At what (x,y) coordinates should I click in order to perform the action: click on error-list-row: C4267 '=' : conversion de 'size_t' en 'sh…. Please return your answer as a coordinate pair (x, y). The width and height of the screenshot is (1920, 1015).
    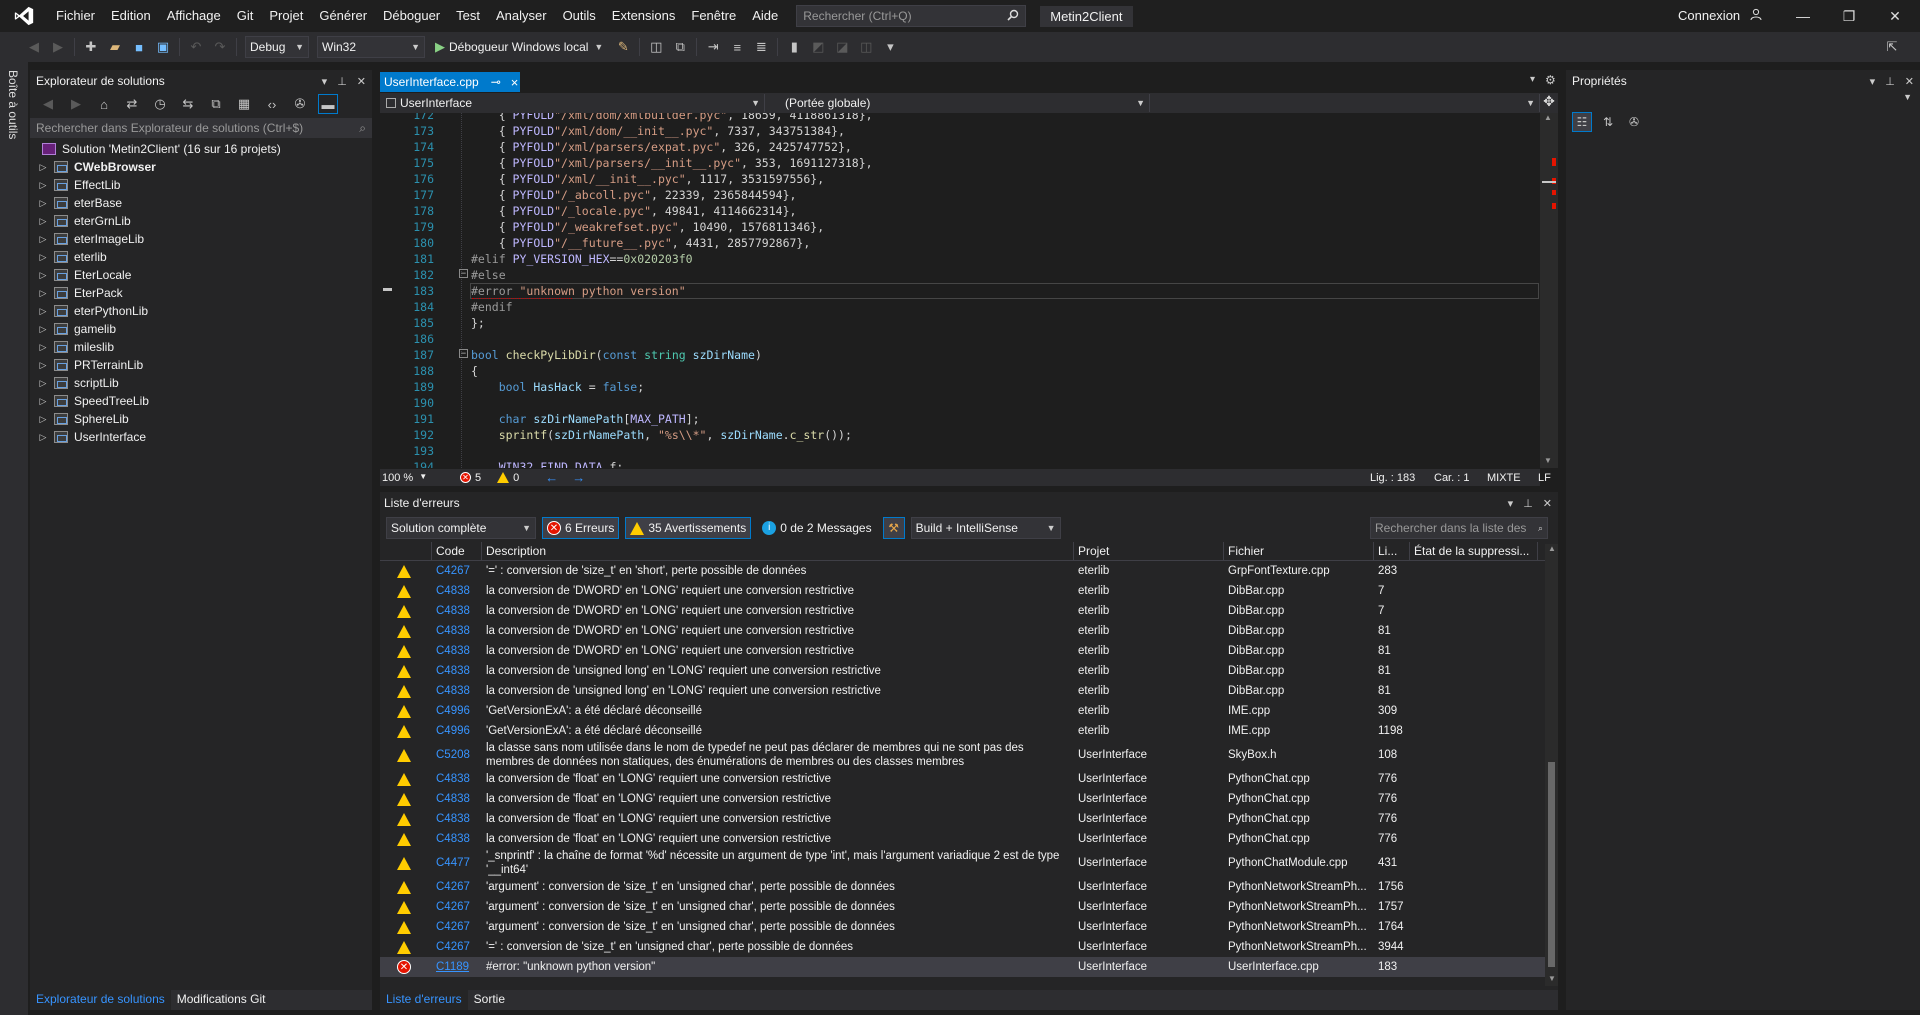
    Looking at the image, I should click on (969, 571).